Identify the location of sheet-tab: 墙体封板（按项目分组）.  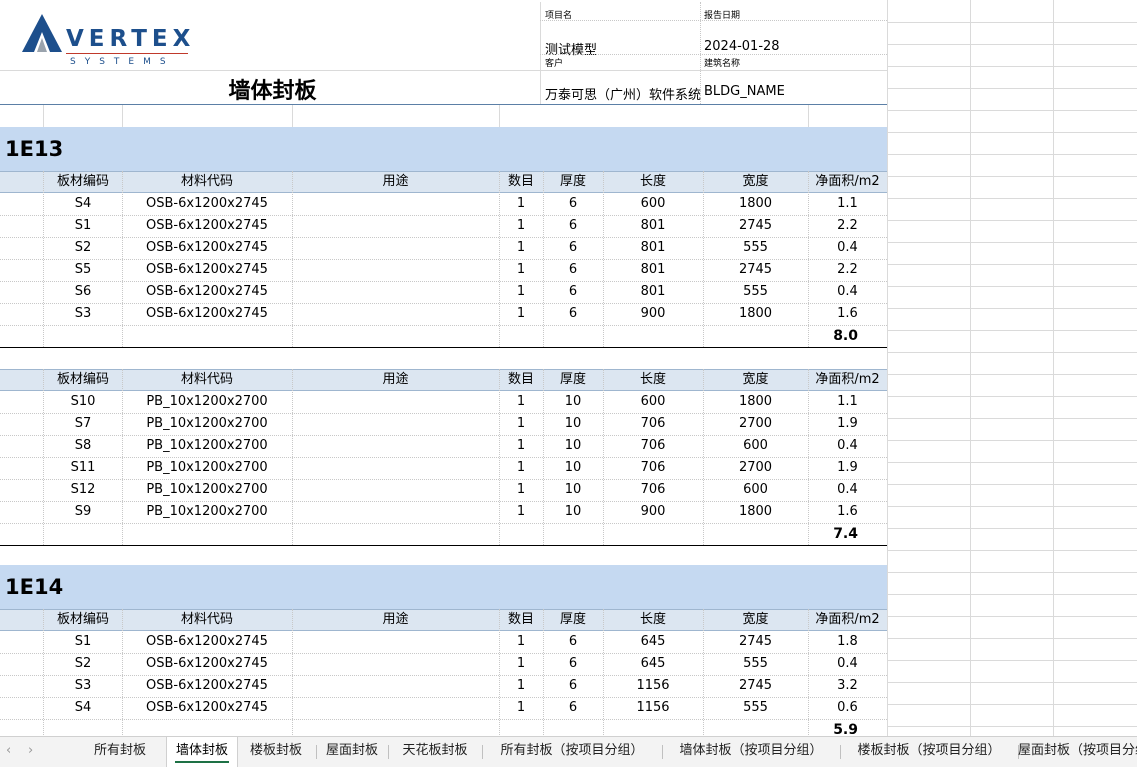
(751, 752).